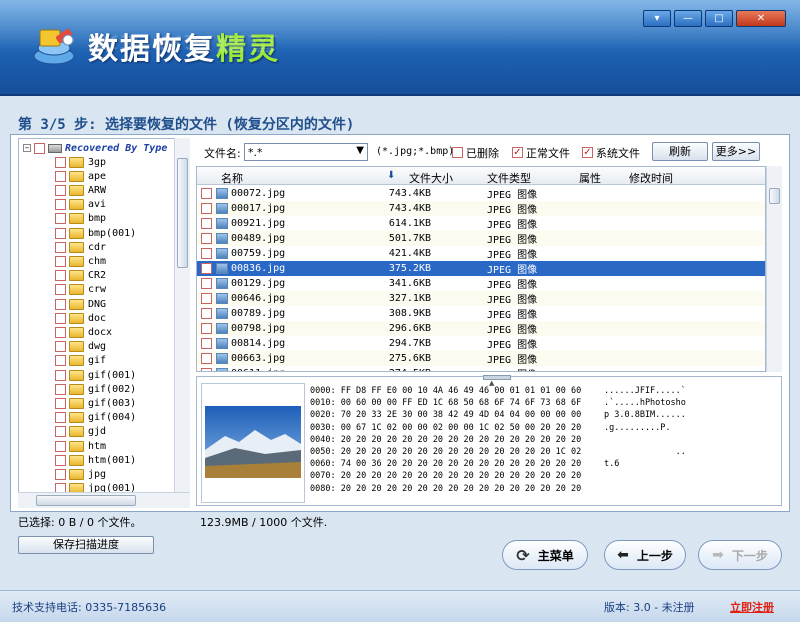 The width and height of the screenshot is (800, 622). I want to click on tree-item: gjd, so click(80, 432).